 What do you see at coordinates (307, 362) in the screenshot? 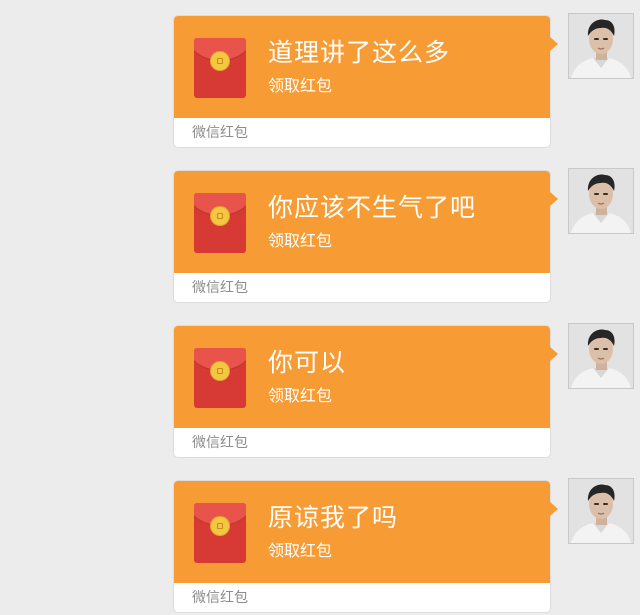
I see `red-packet-title: 你可以` at bounding box center [307, 362].